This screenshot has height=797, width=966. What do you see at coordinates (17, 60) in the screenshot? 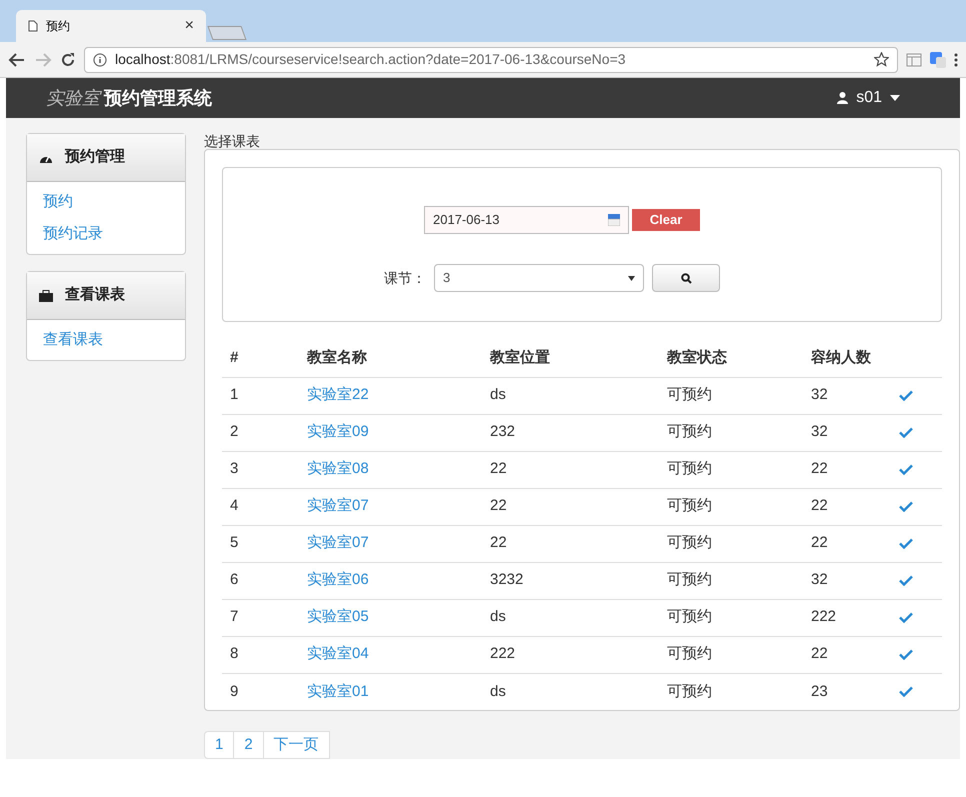
I see `back-icon` at bounding box center [17, 60].